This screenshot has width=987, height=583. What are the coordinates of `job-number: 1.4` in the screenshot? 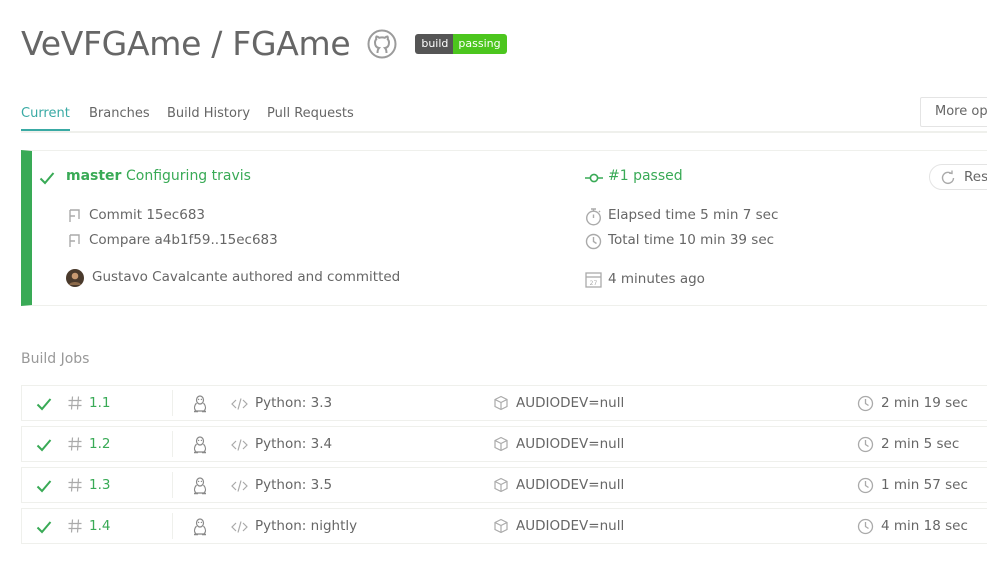 It's located at (99, 526).